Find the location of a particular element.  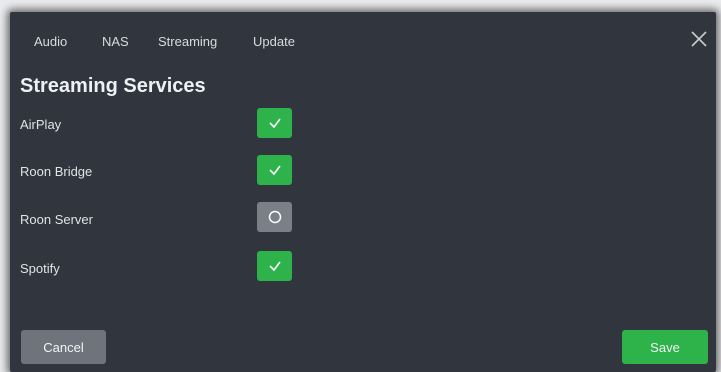

close-icon is located at coordinates (699, 39).